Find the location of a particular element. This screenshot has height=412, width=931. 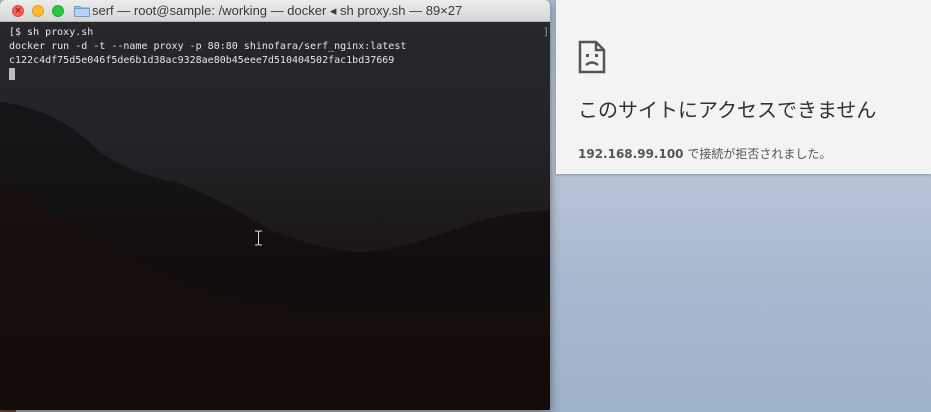

minimize-window-button is located at coordinates (38, 11).